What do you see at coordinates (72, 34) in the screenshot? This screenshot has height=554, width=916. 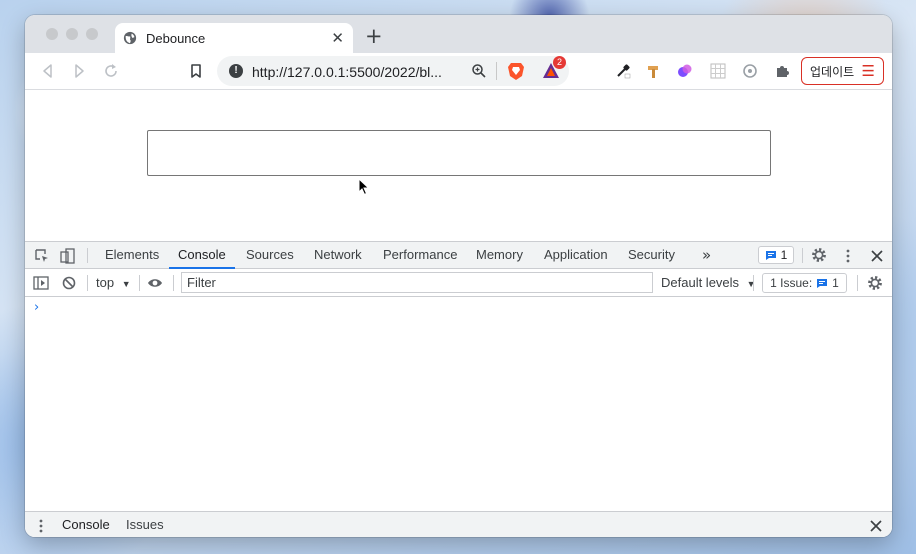 I see `window-minimize-control` at bounding box center [72, 34].